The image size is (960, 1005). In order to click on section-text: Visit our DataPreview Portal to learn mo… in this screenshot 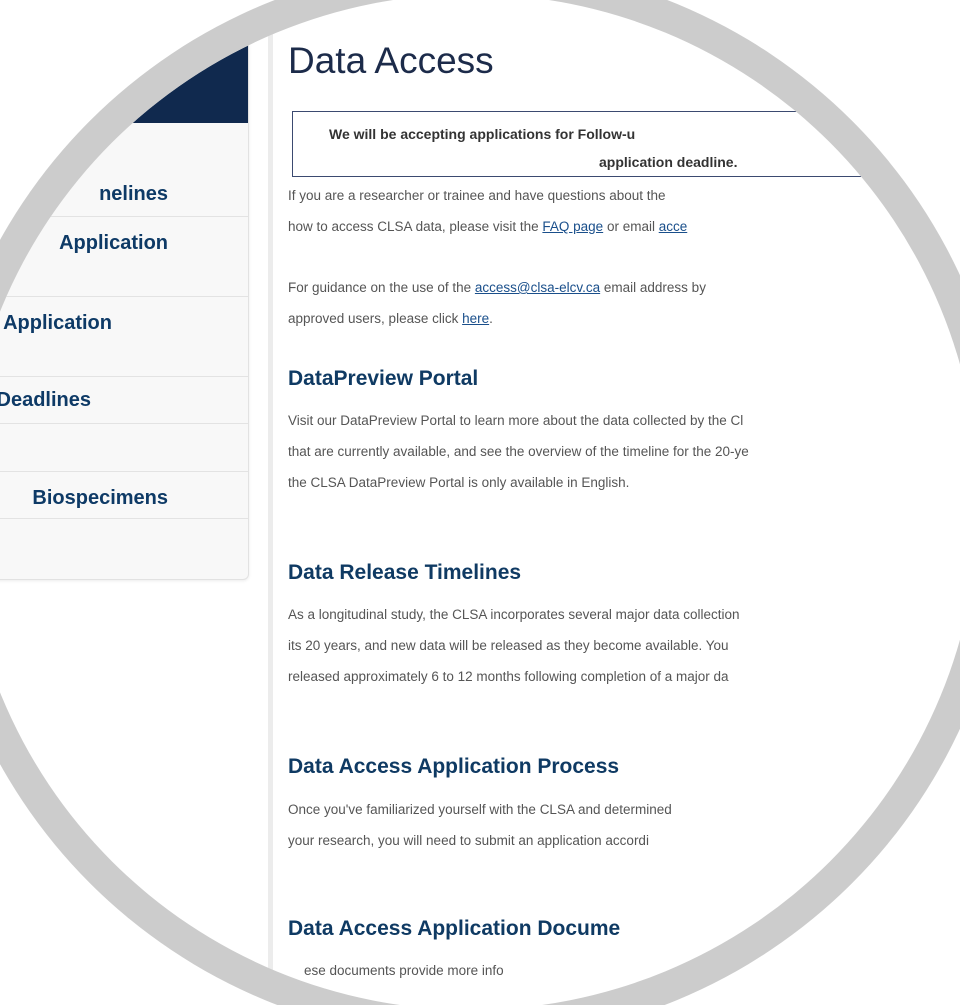, I will do `click(516, 420)`.